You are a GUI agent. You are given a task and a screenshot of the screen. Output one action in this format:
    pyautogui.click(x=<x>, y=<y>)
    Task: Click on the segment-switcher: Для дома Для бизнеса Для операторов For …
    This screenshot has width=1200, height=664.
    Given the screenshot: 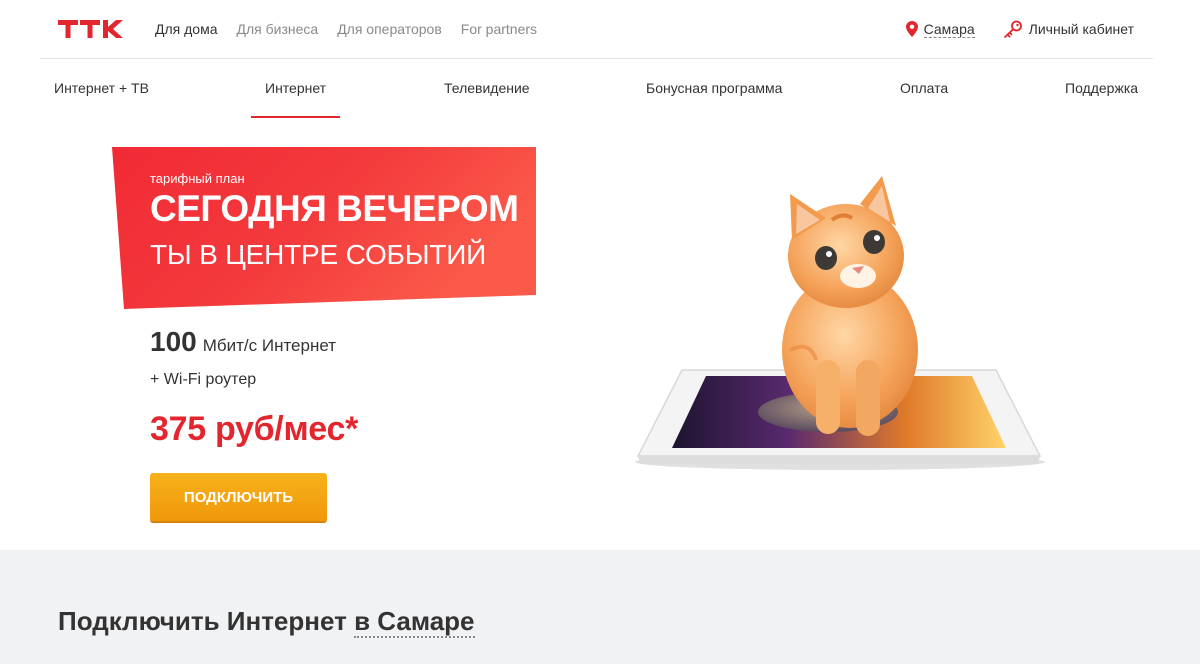 What is the action you would take?
    pyautogui.click(x=346, y=29)
    